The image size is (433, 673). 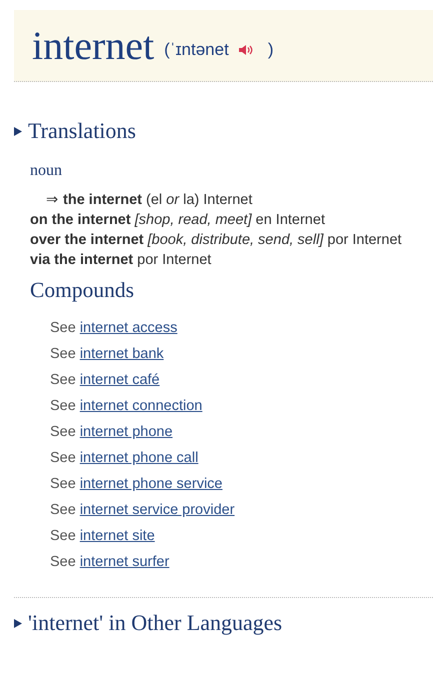 What do you see at coordinates (93, 45) in the screenshot?
I see `headword: internet` at bounding box center [93, 45].